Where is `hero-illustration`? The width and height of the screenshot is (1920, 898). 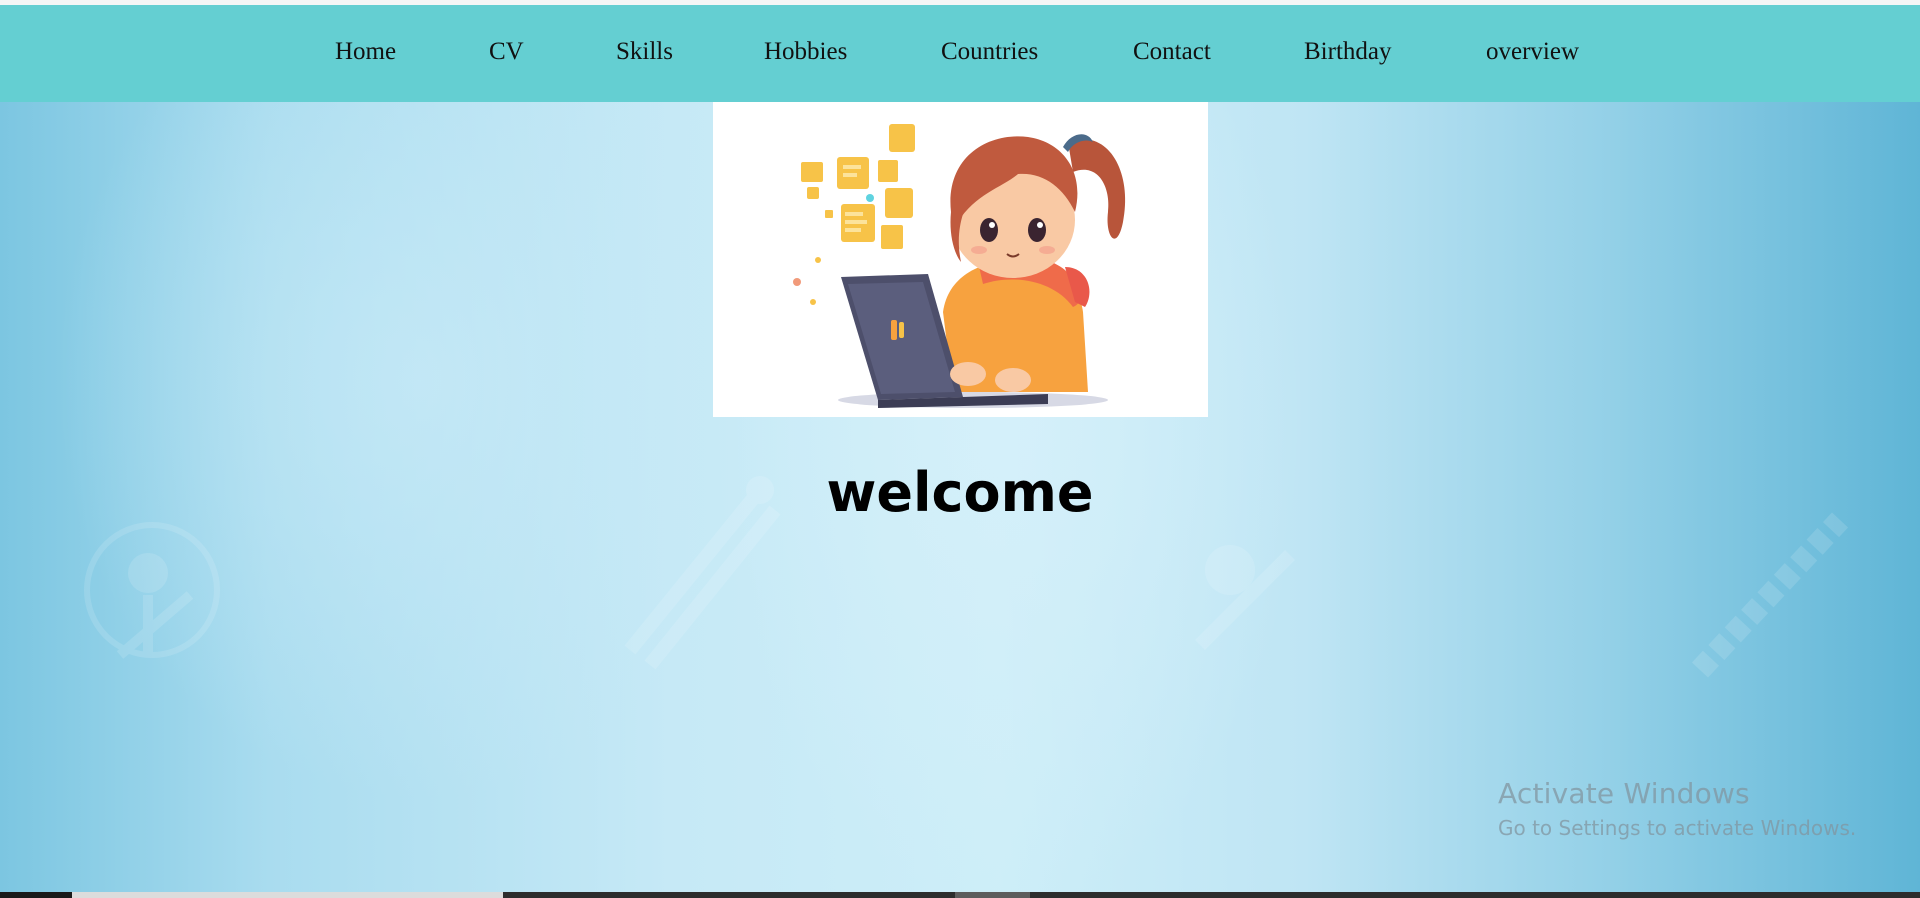
hero-illustration is located at coordinates (960, 259).